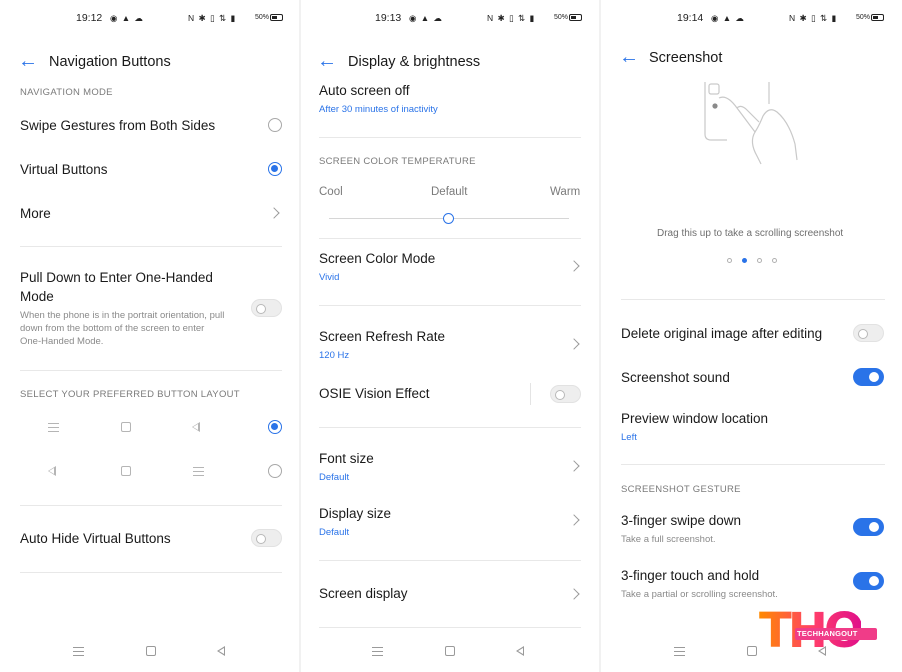 The width and height of the screenshot is (902, 672). I want to click on display-size-title: Display size, so click(355, 513).